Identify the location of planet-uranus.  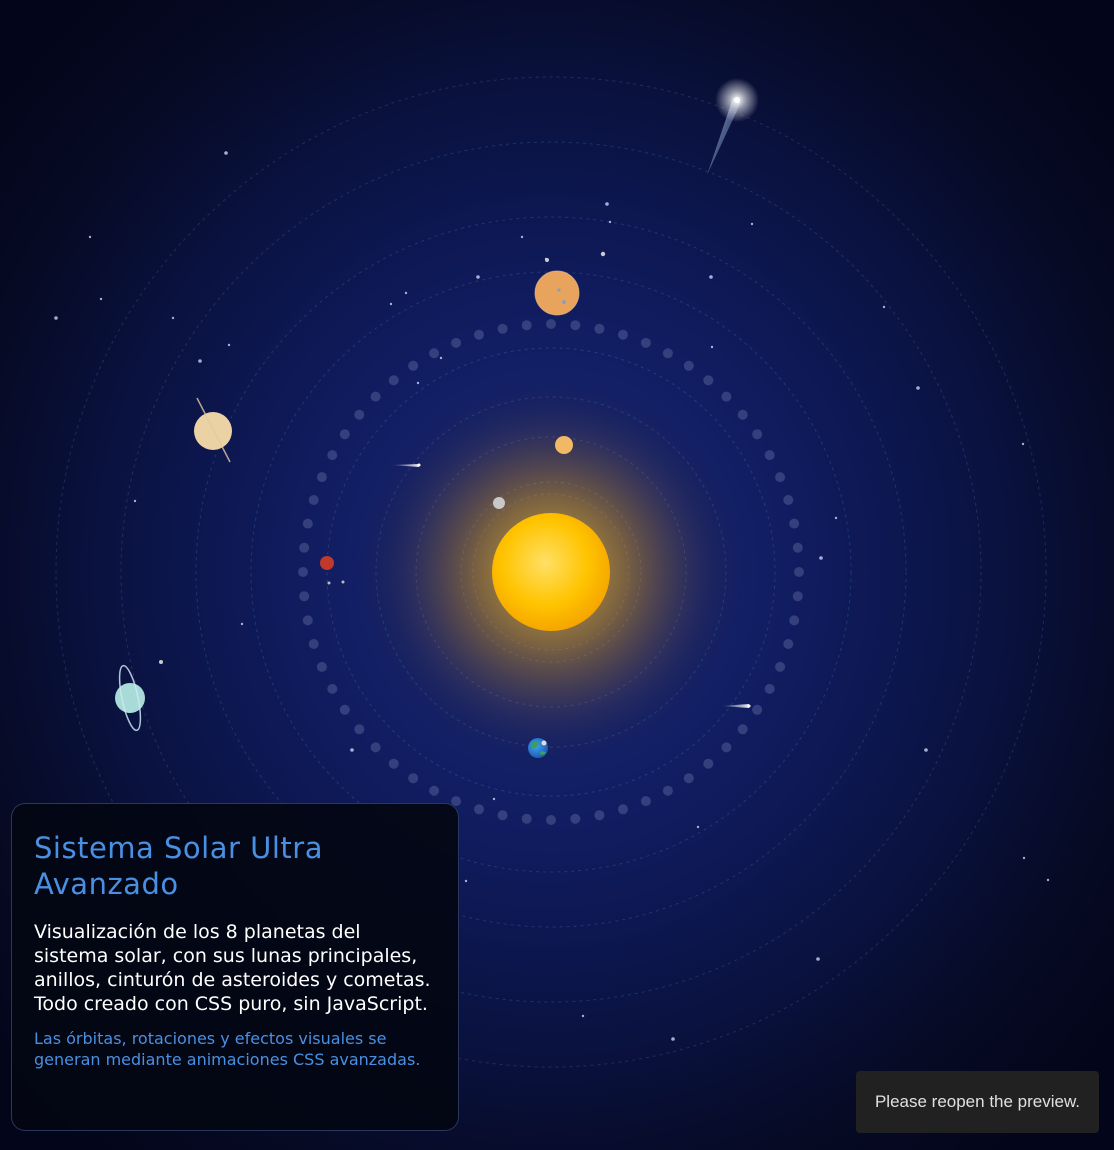
(139, 696).